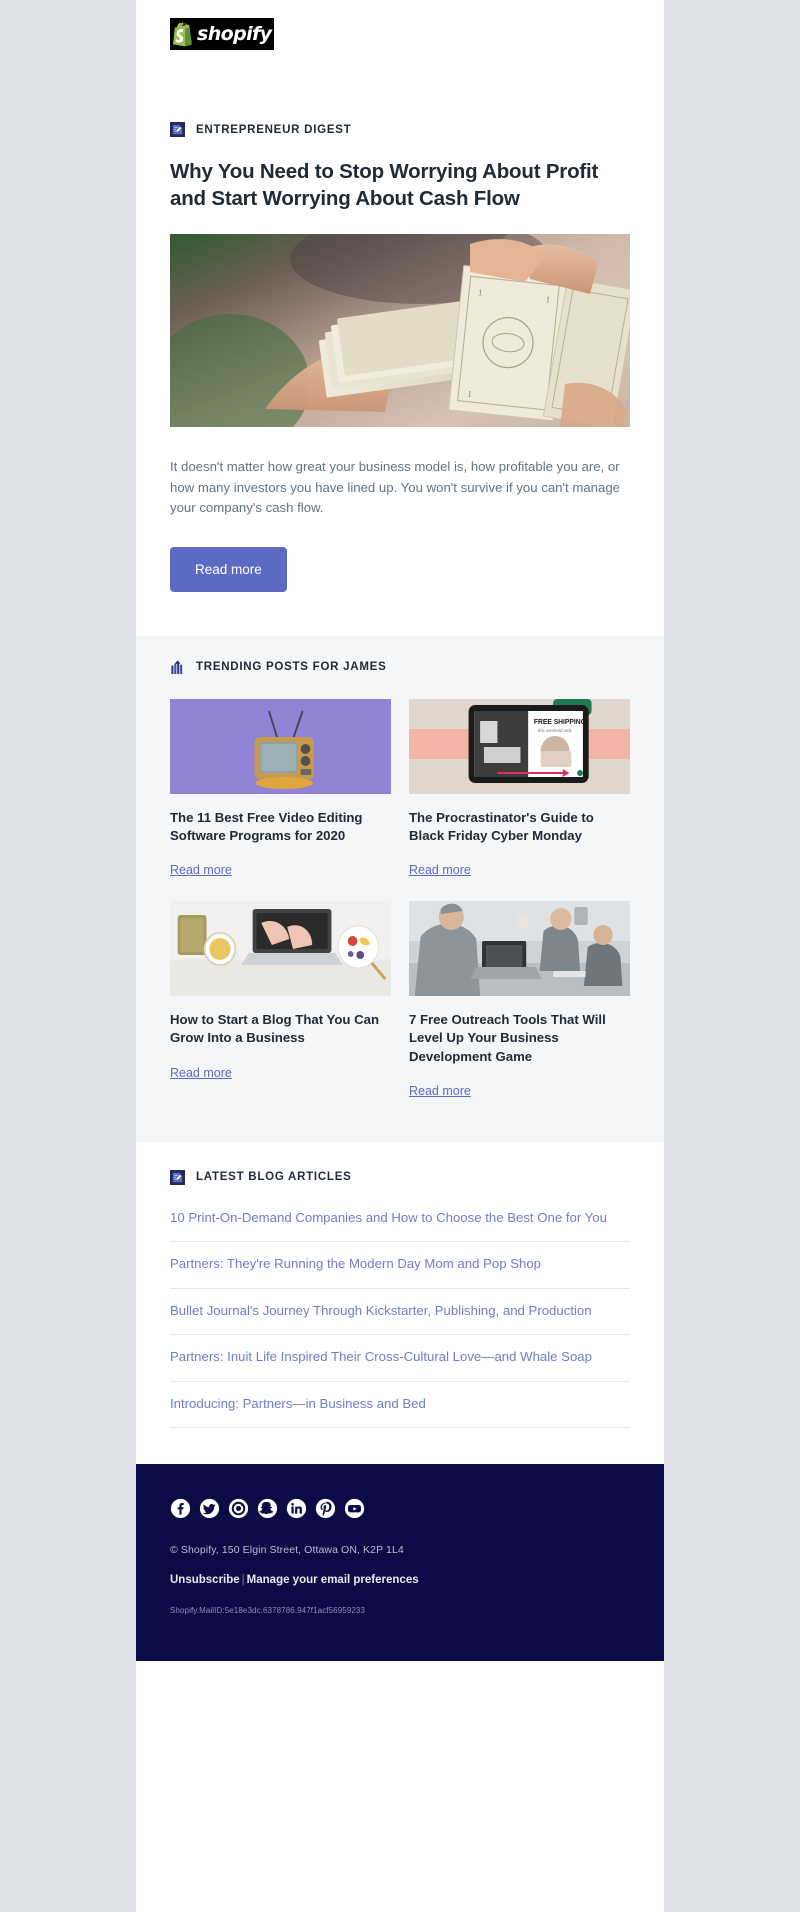 The width and height of the screenshot is (800, 1912). Describe the element at coordinates (560, 722) in the screenshot. I see `svg-text: FREE SHIPPING` at that location.